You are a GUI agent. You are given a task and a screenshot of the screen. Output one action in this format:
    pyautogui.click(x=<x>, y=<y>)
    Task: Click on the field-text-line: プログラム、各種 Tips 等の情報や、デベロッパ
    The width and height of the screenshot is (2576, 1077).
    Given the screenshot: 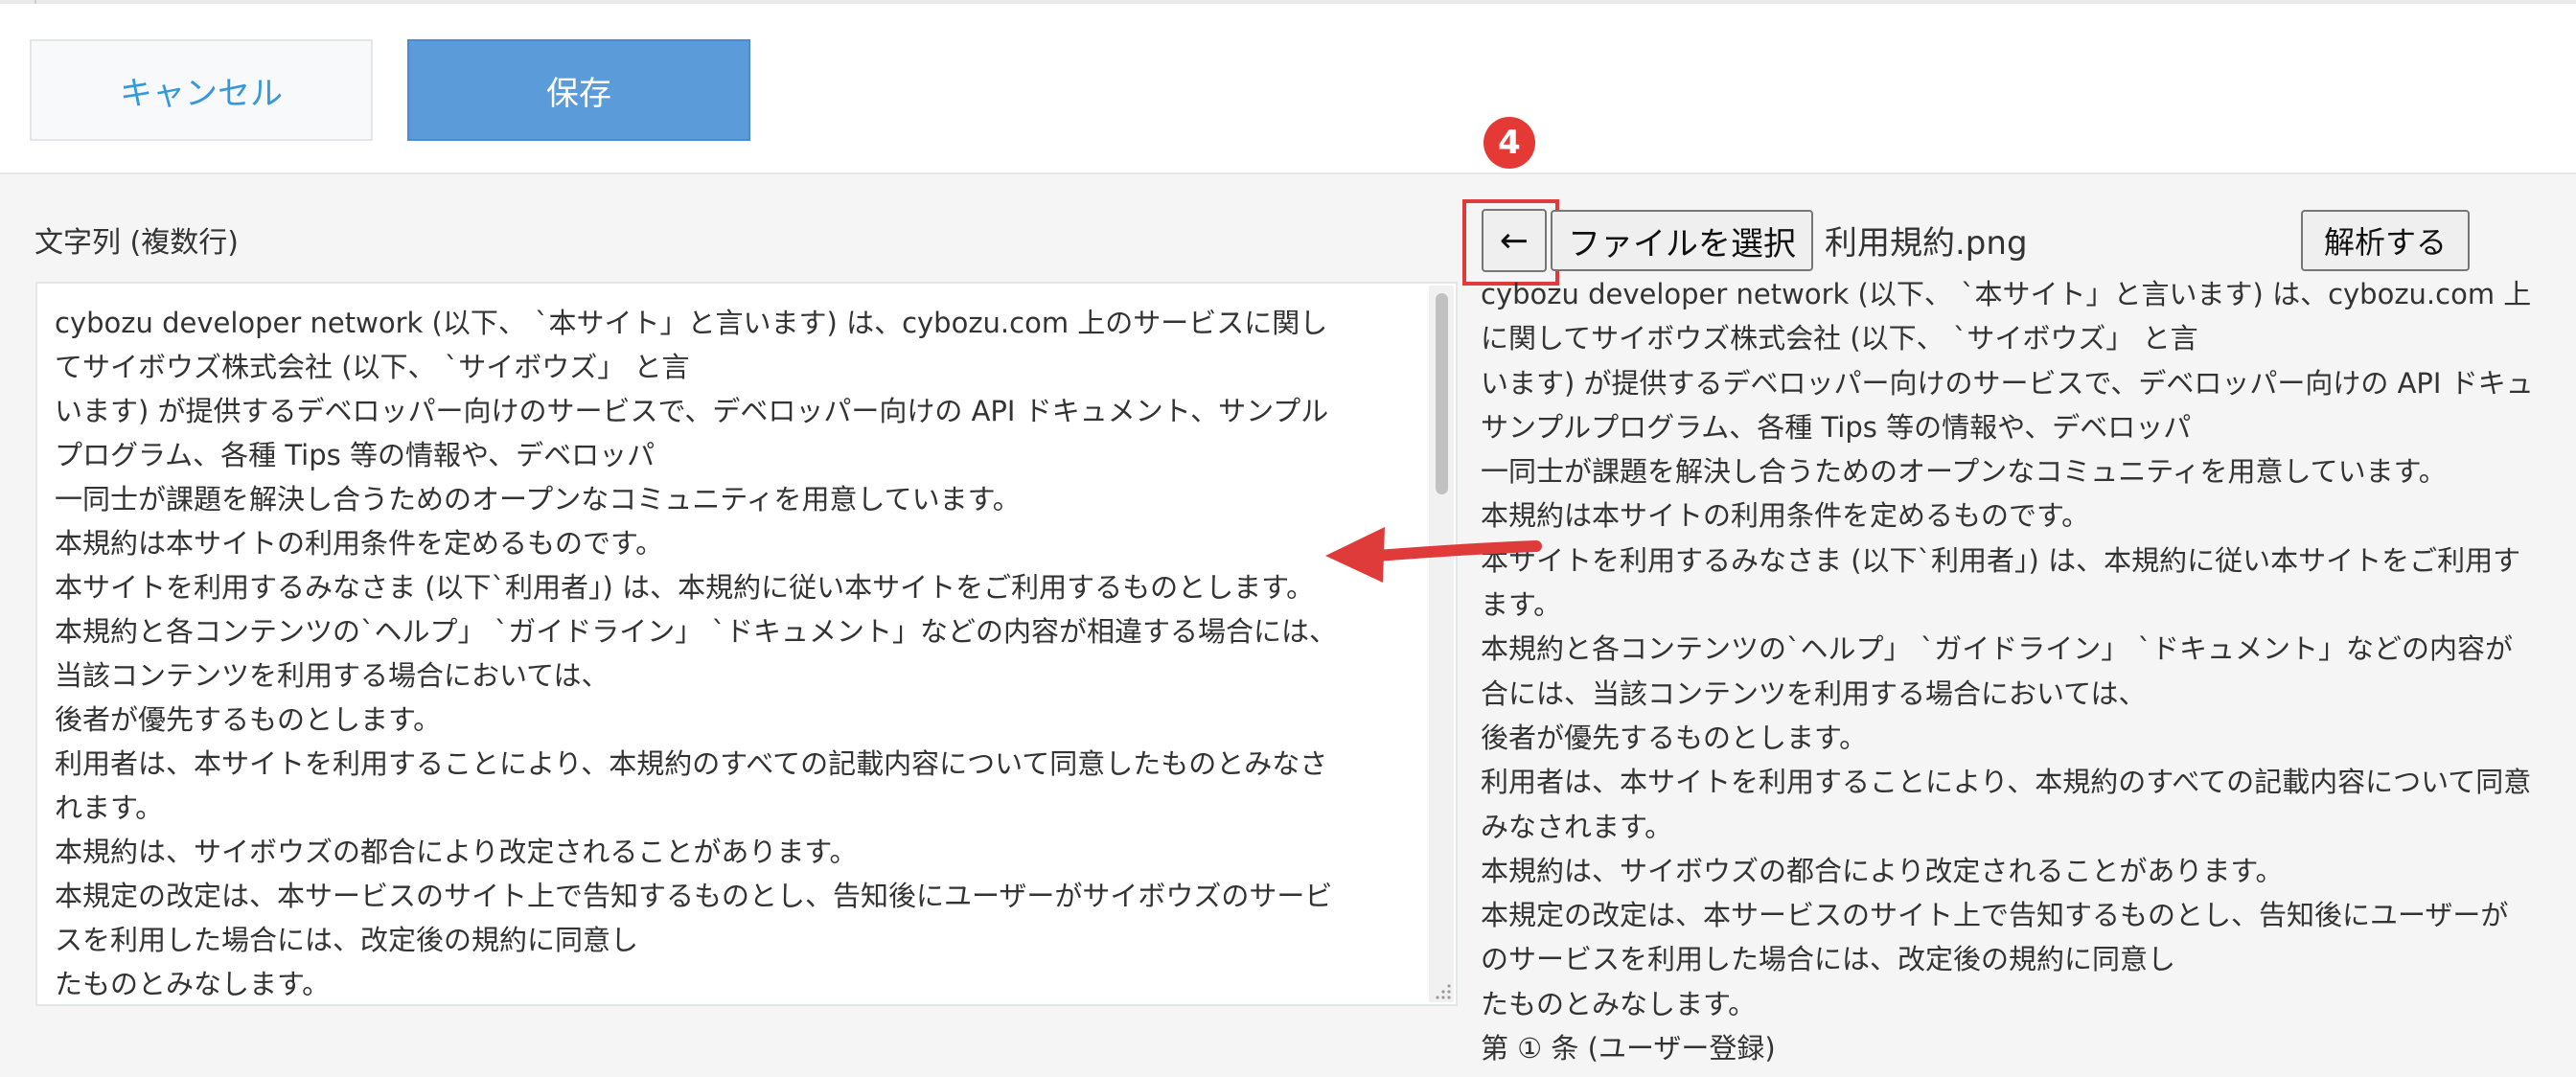 What is the action you would take?
    pyautogui.click(x=355, y=455)
    